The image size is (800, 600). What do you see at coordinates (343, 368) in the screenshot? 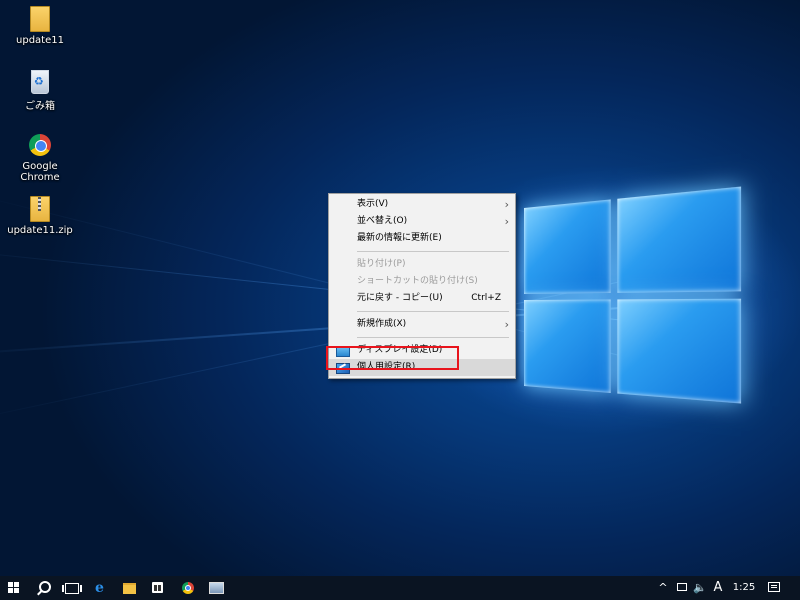
I see `personalize-icon` at bounding box center [343, 368].